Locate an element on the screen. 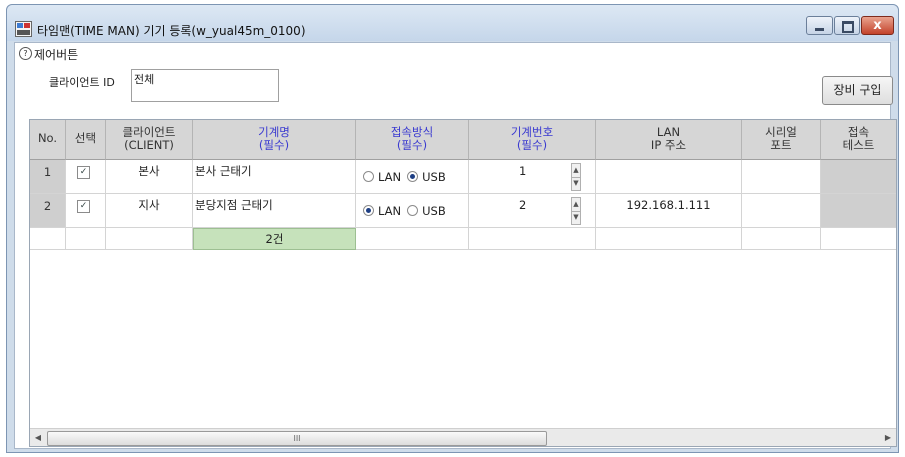 The width and height of the screenshot is (905, 457). header-client: 클라이언트 (CLIENT) is located at coordinates (149, 140).